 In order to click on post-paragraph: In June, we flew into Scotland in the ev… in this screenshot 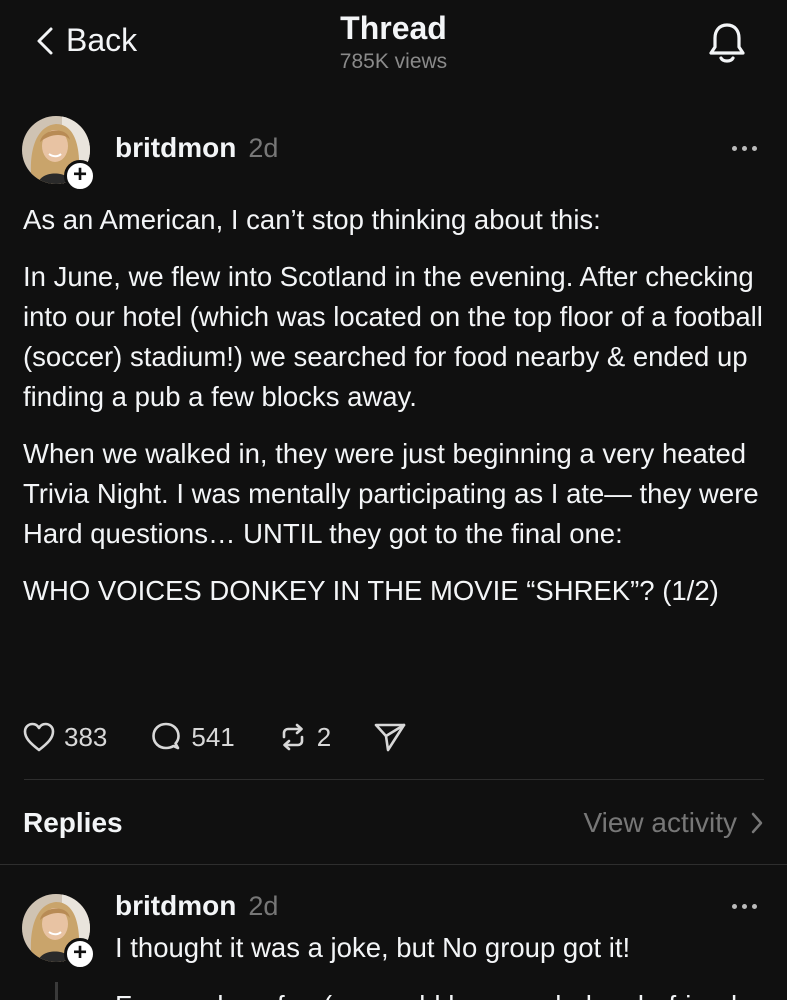, I will do `click(393, 336)`.